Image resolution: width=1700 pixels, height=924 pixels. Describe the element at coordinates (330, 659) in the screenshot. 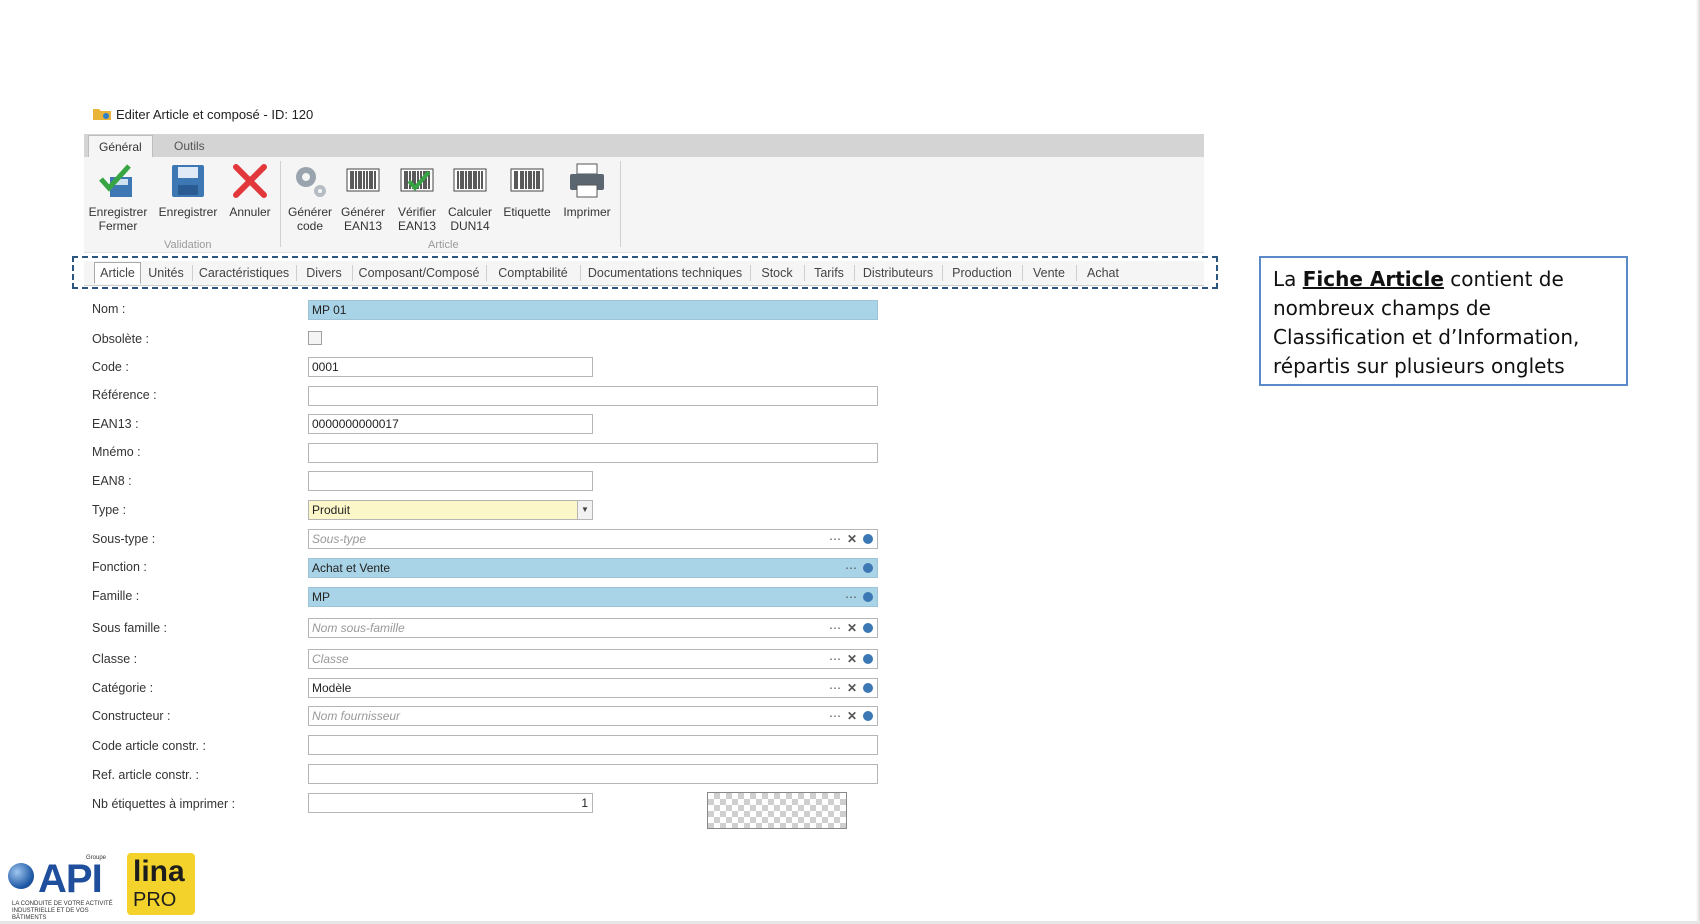

I see `classe-placeholder: Classe` at that location.